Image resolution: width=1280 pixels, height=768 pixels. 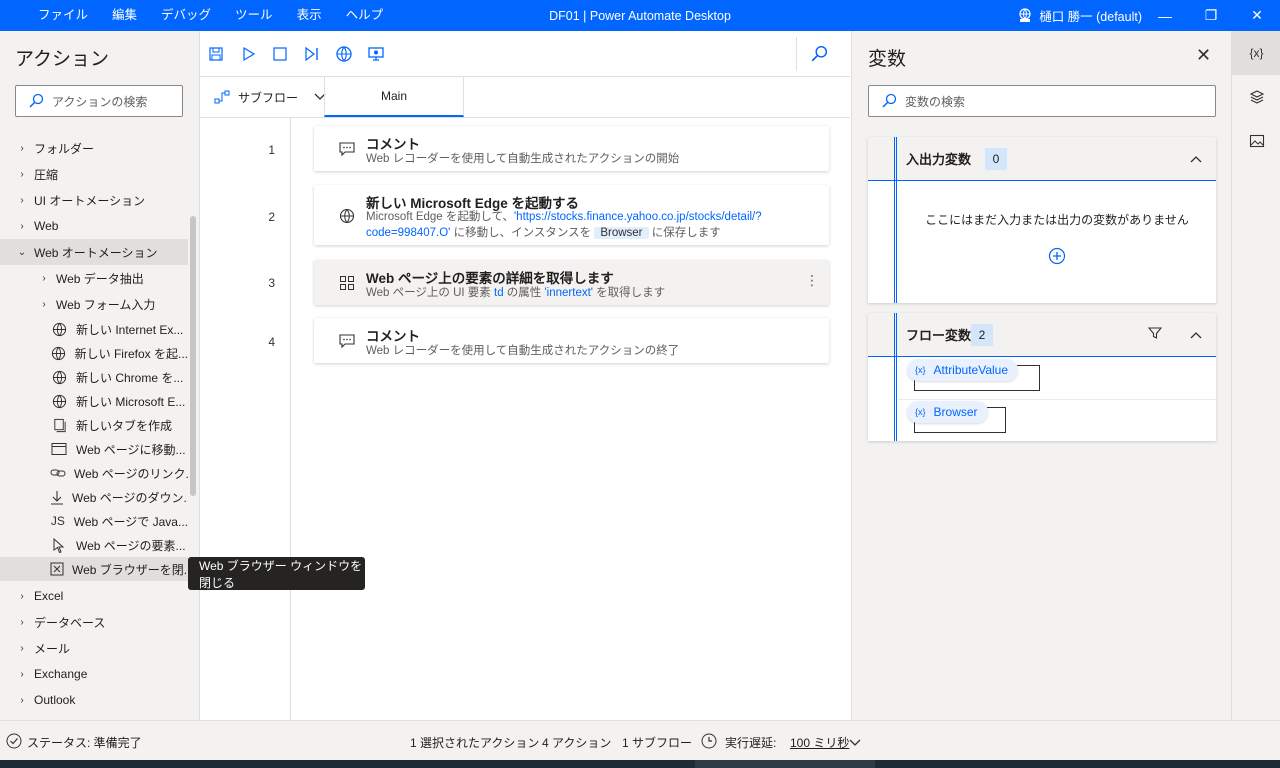 What do you see at coordinates (1155, 334) in the screenshot?
I see `filter-icon` at bounding box center [1155, 334].